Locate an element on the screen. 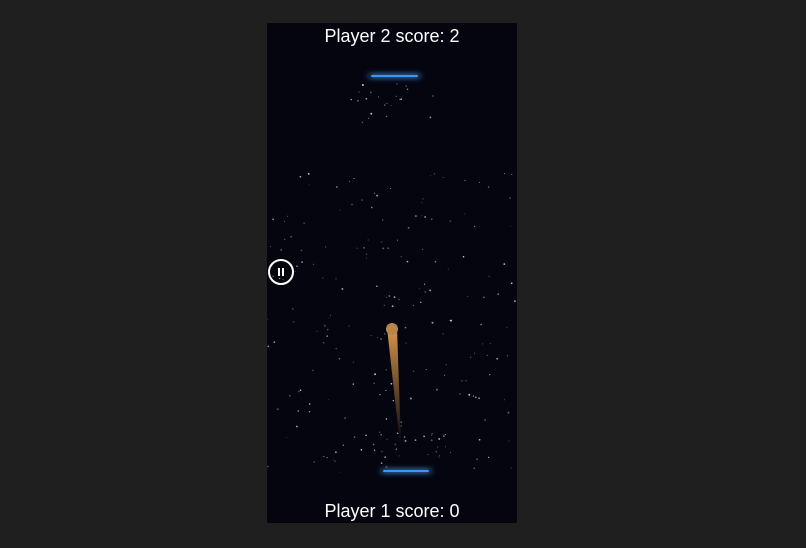  pause-button is located at coordinates (281, 272).